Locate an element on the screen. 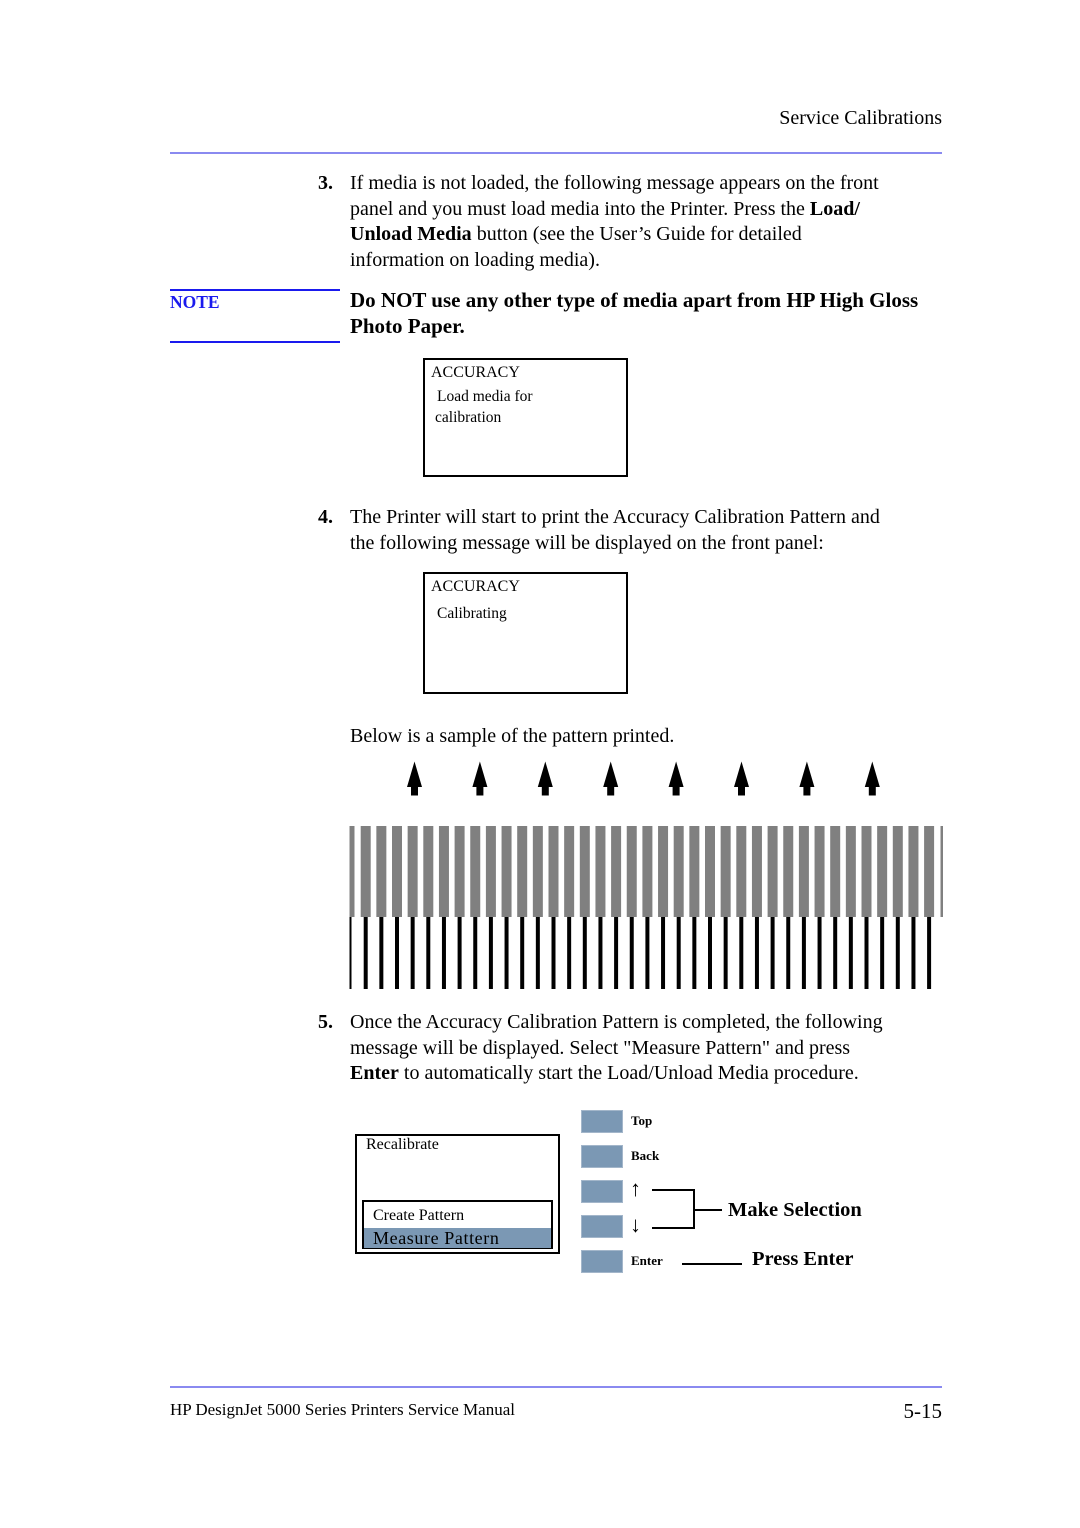  gray-bar-partial is located at coordinates (941, 871).